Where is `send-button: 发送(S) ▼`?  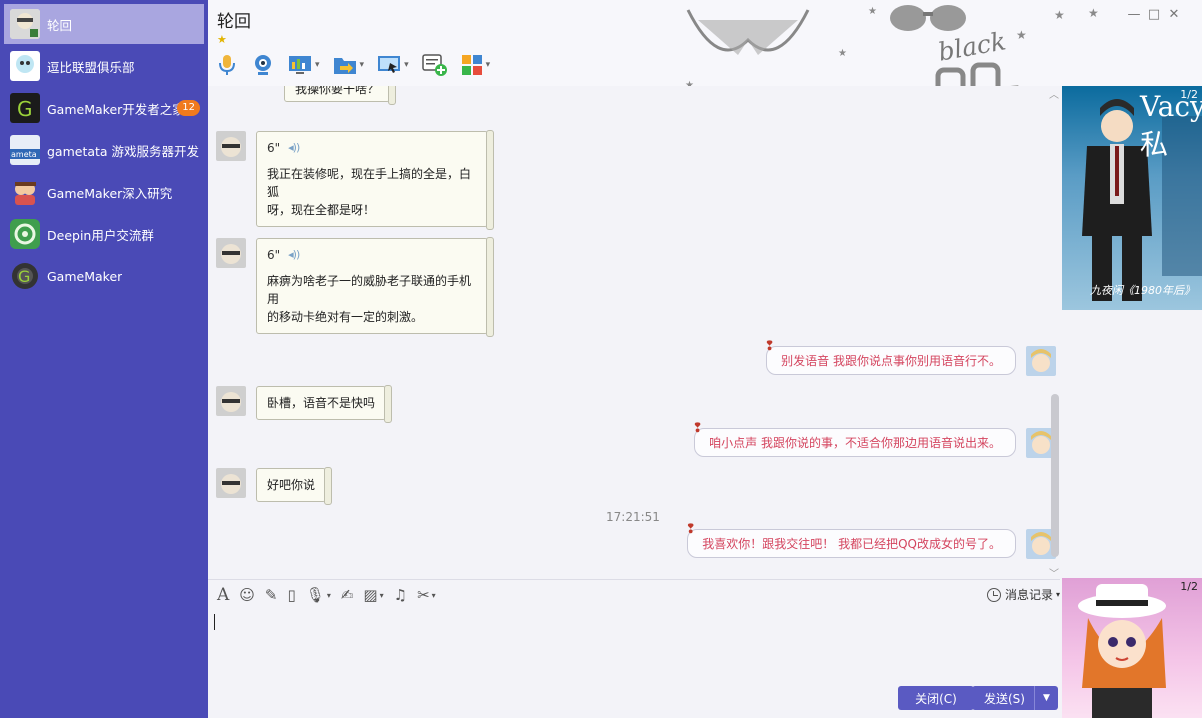 send-button: 发送(S) ▼ is located at coordinates (1015, 698).